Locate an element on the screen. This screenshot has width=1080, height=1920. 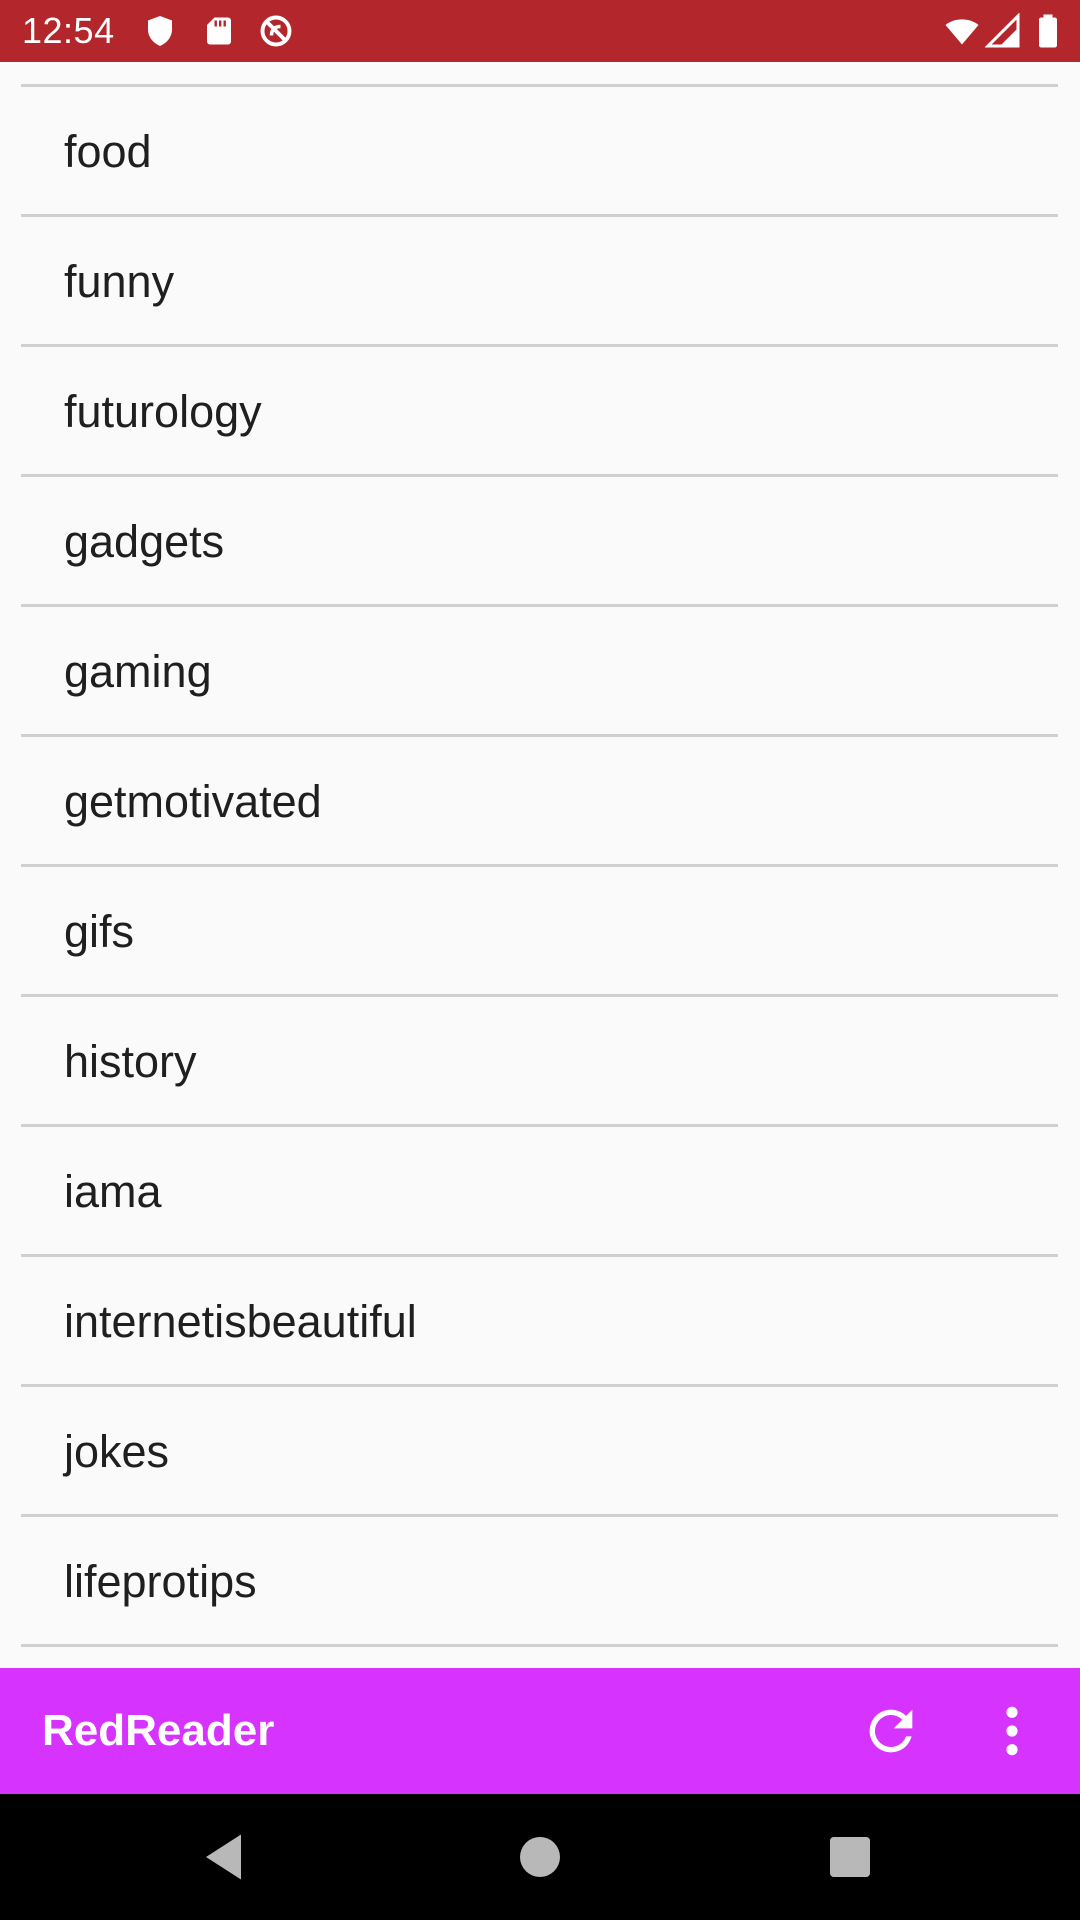
list-divider is located at coordinates (539, 1645).